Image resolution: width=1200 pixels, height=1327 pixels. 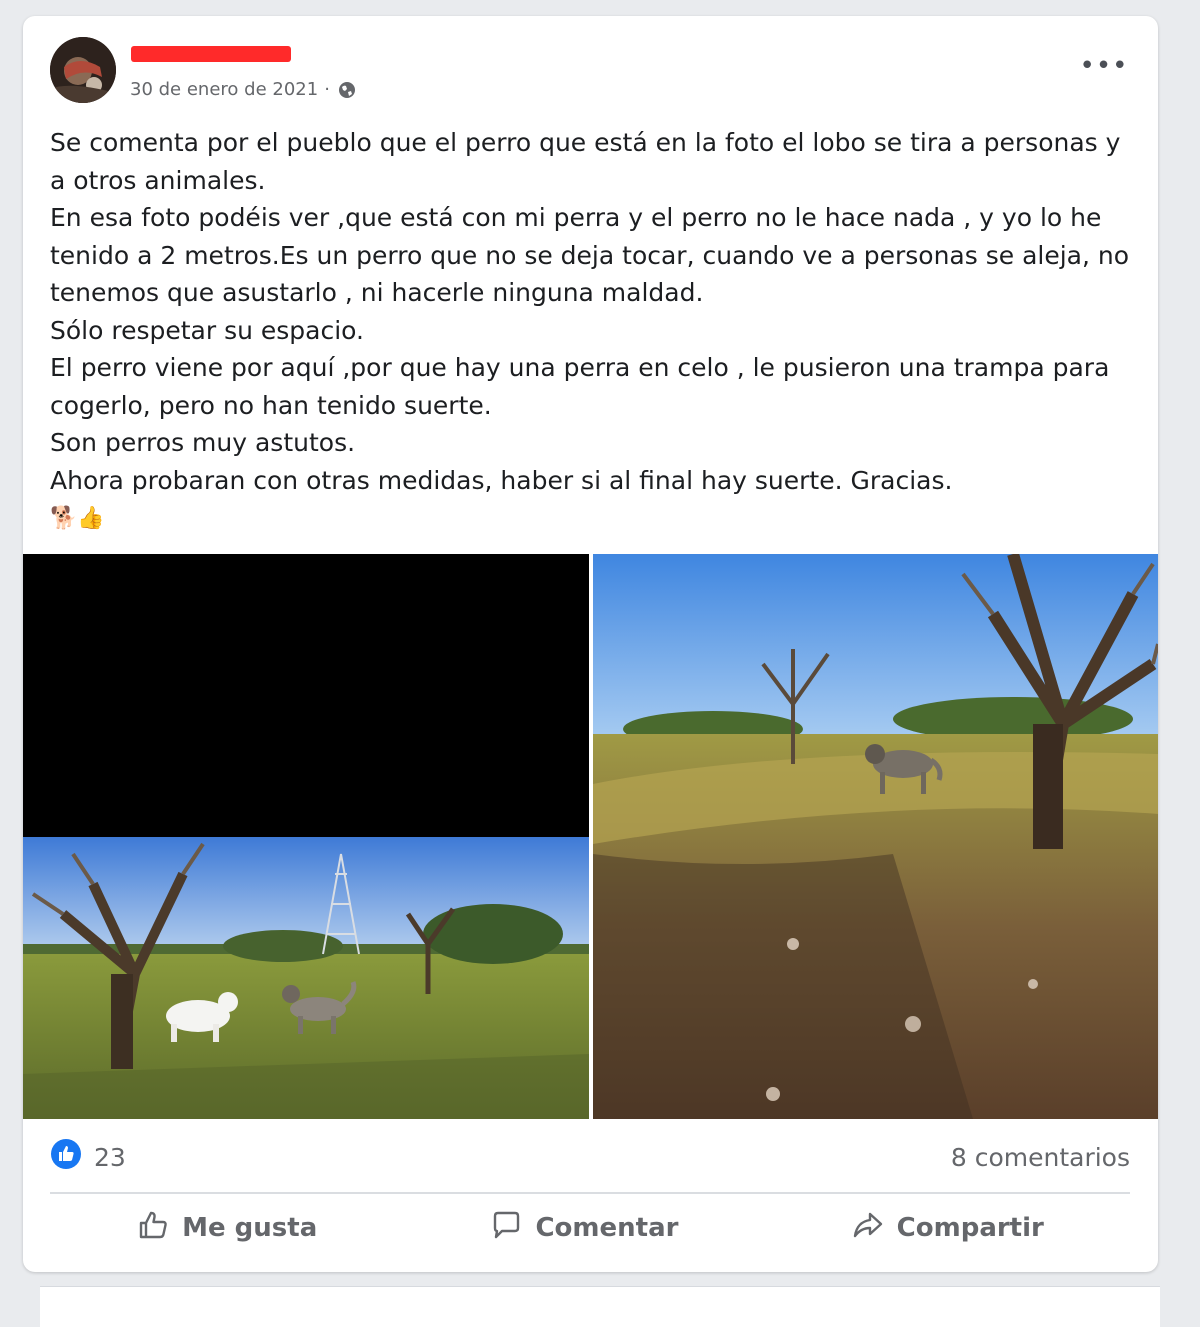 I want to click on action-bar: Me gusta Comentar Compartir, so click(x=590, y=1228).